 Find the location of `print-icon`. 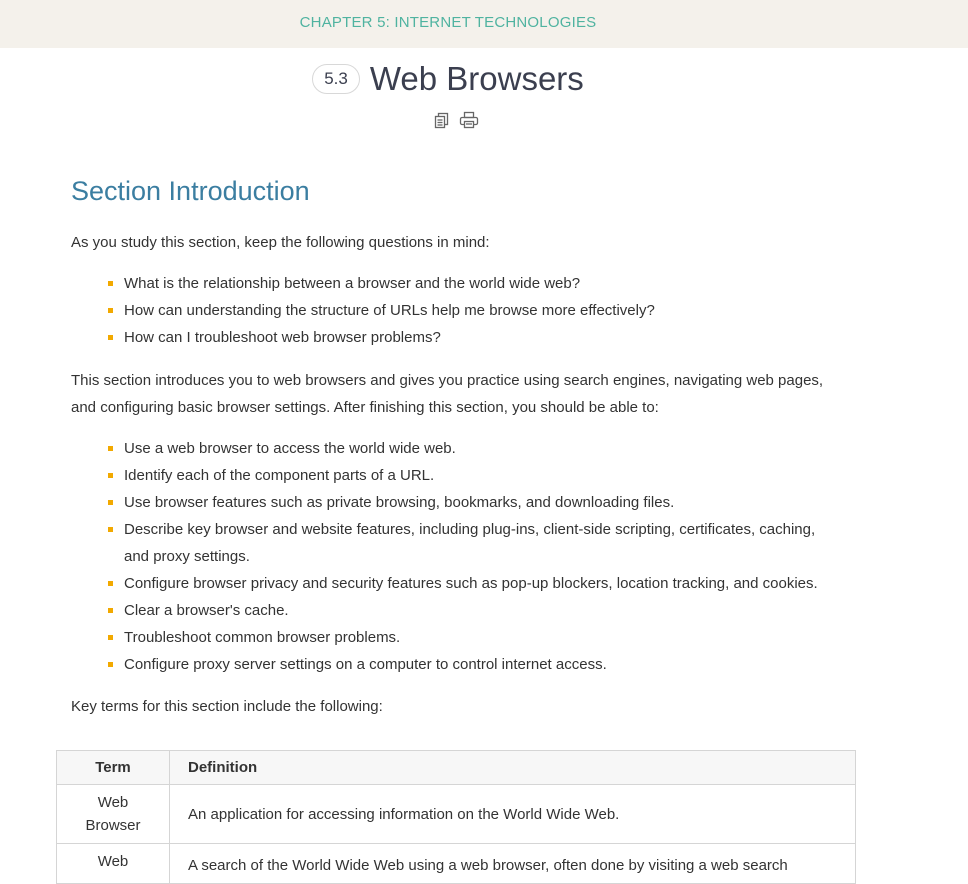

print-icon is located at coordinates (469, 120).